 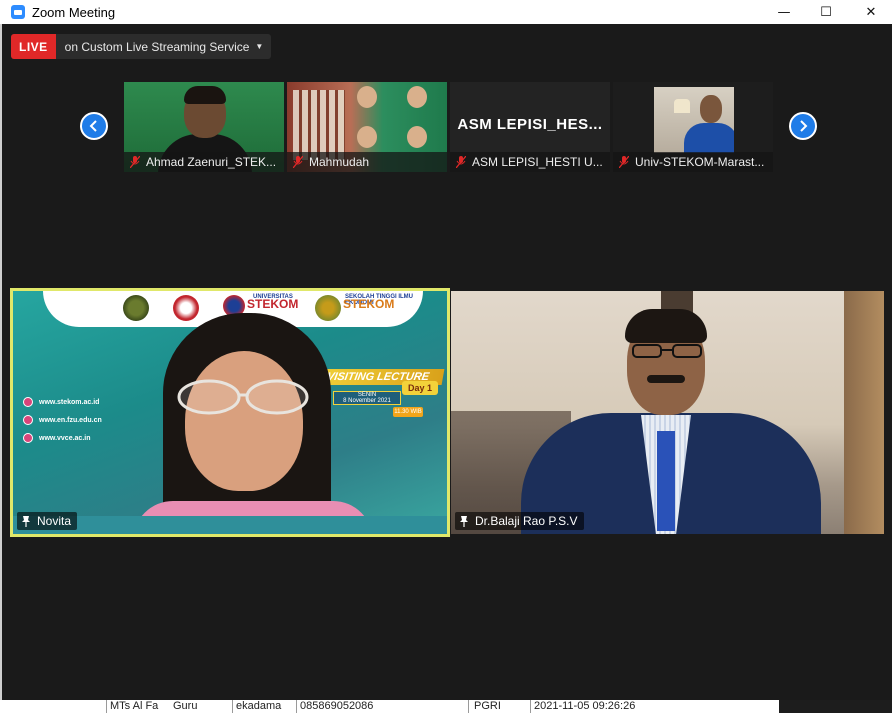 What do you see at coordinates (367, 398) in the screenshot?
I see `date-badge: SENIN 8 November 2021` at bounding box center [367, 398].